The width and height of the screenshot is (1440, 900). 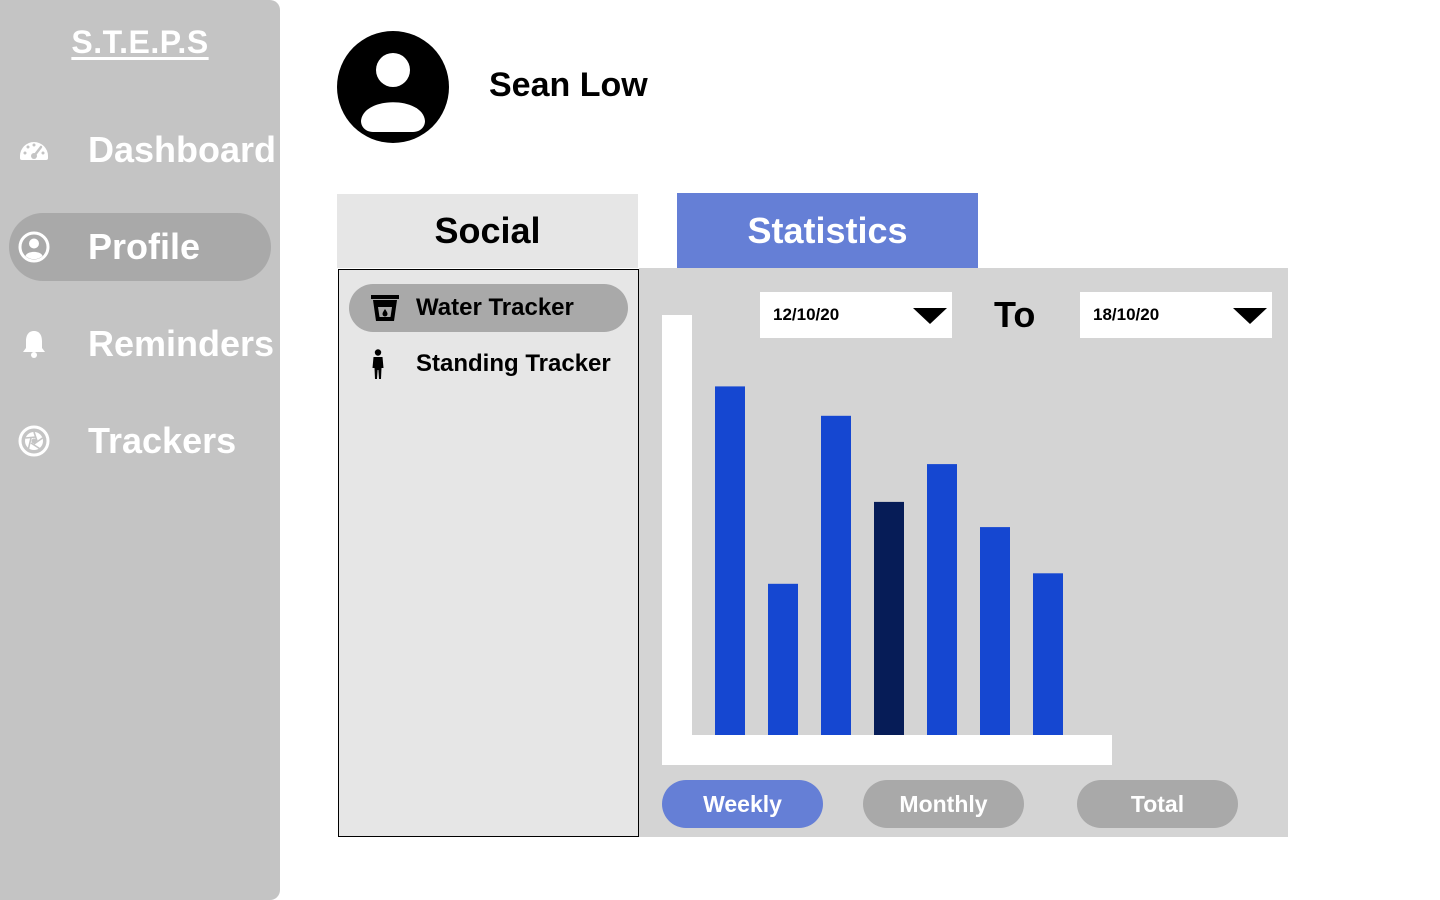 What do you see at coordinates (393, 87) in the screenshot?
I see `user-avatar-icon` at bounding box center [393, 87].